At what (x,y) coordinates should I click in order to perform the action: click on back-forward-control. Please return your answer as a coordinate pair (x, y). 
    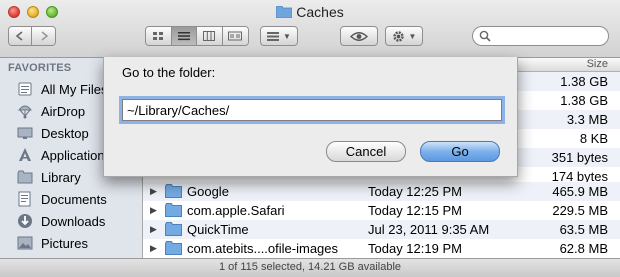
    Looking at the image, I should click on (32, 36).